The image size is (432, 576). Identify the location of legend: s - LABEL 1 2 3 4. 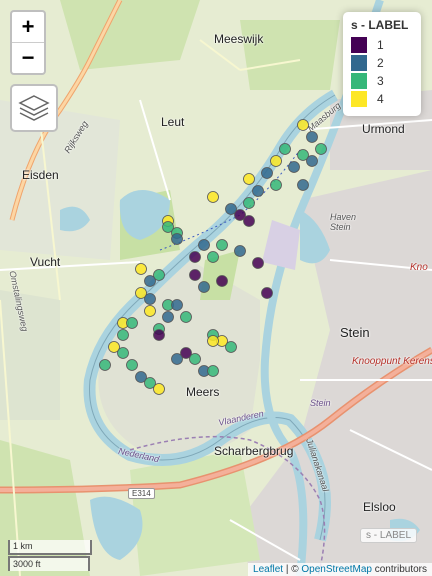
(382, 64).